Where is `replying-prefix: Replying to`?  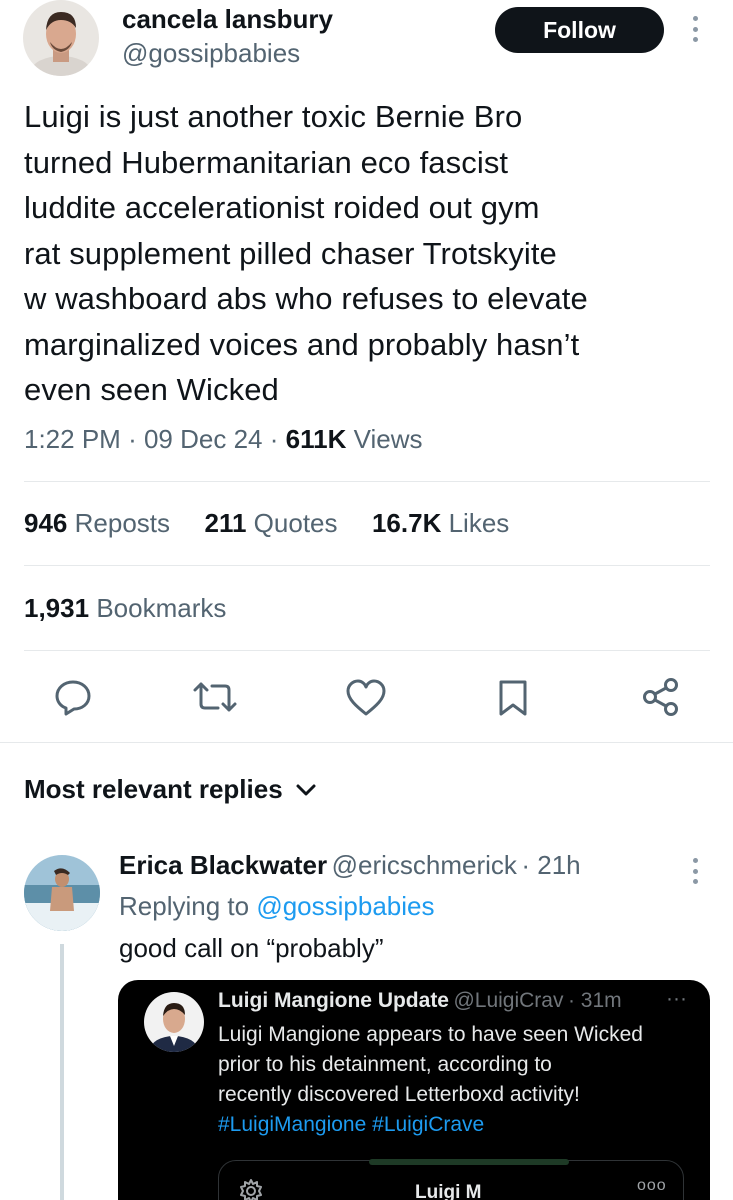
replying-prefix: Replying to is located at coordinates (184, 906).